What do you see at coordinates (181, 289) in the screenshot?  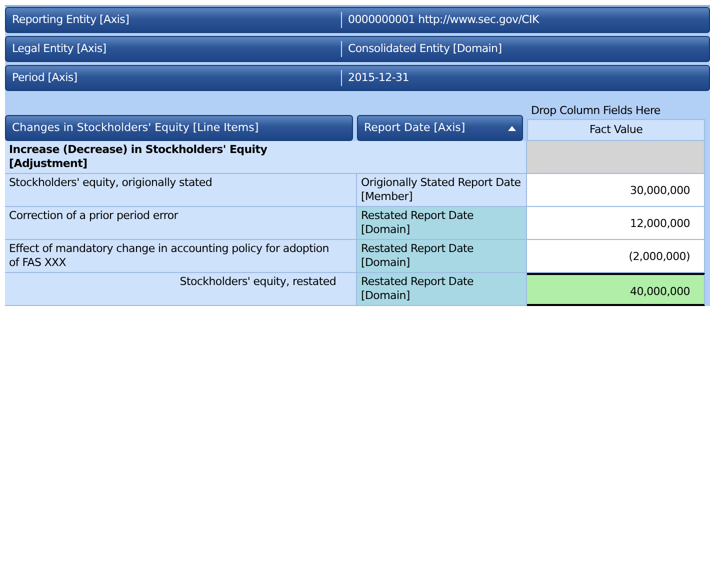 I see `row-label: Stockholders' equity, restated` at bounding box center [181, 289].